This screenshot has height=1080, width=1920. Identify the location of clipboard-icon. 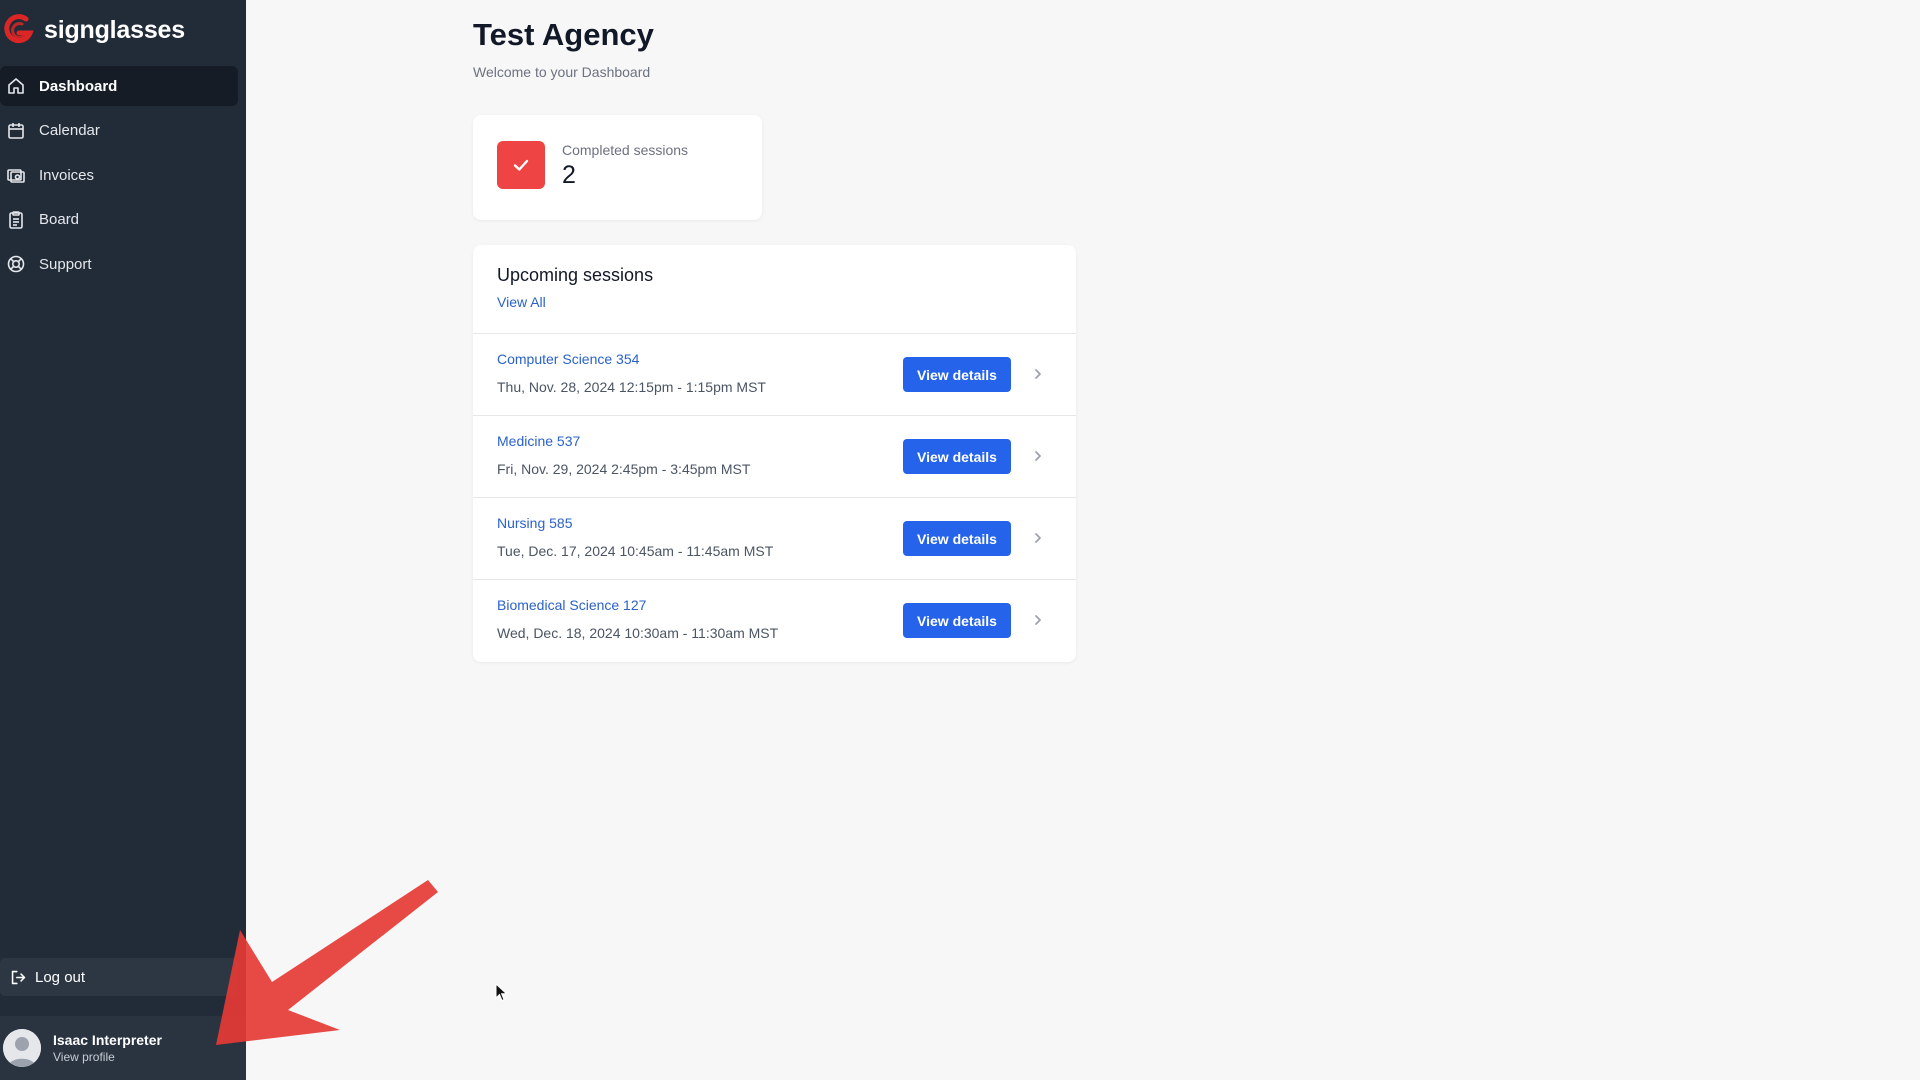
(16, 219).